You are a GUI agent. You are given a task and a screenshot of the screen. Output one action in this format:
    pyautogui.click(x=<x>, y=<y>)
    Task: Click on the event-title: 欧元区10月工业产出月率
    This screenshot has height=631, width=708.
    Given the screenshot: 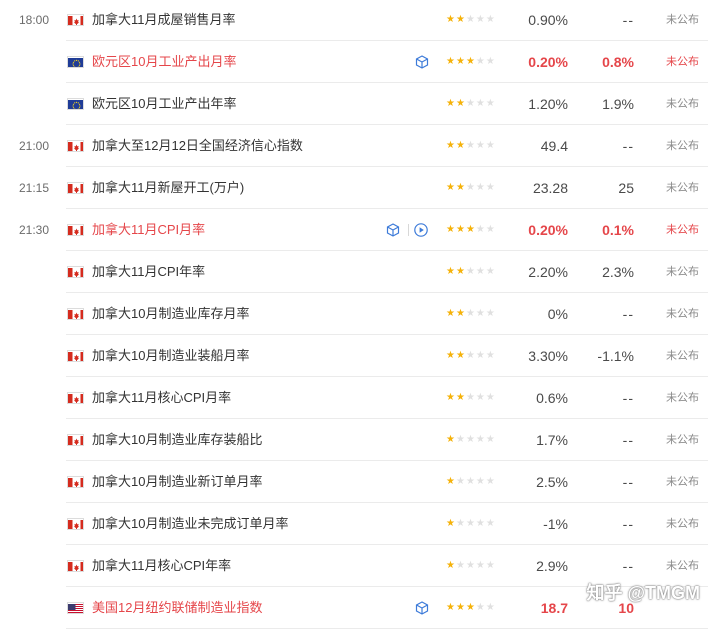 What is the action you would take?
    pyautogui.click(x=164, y=62)
    